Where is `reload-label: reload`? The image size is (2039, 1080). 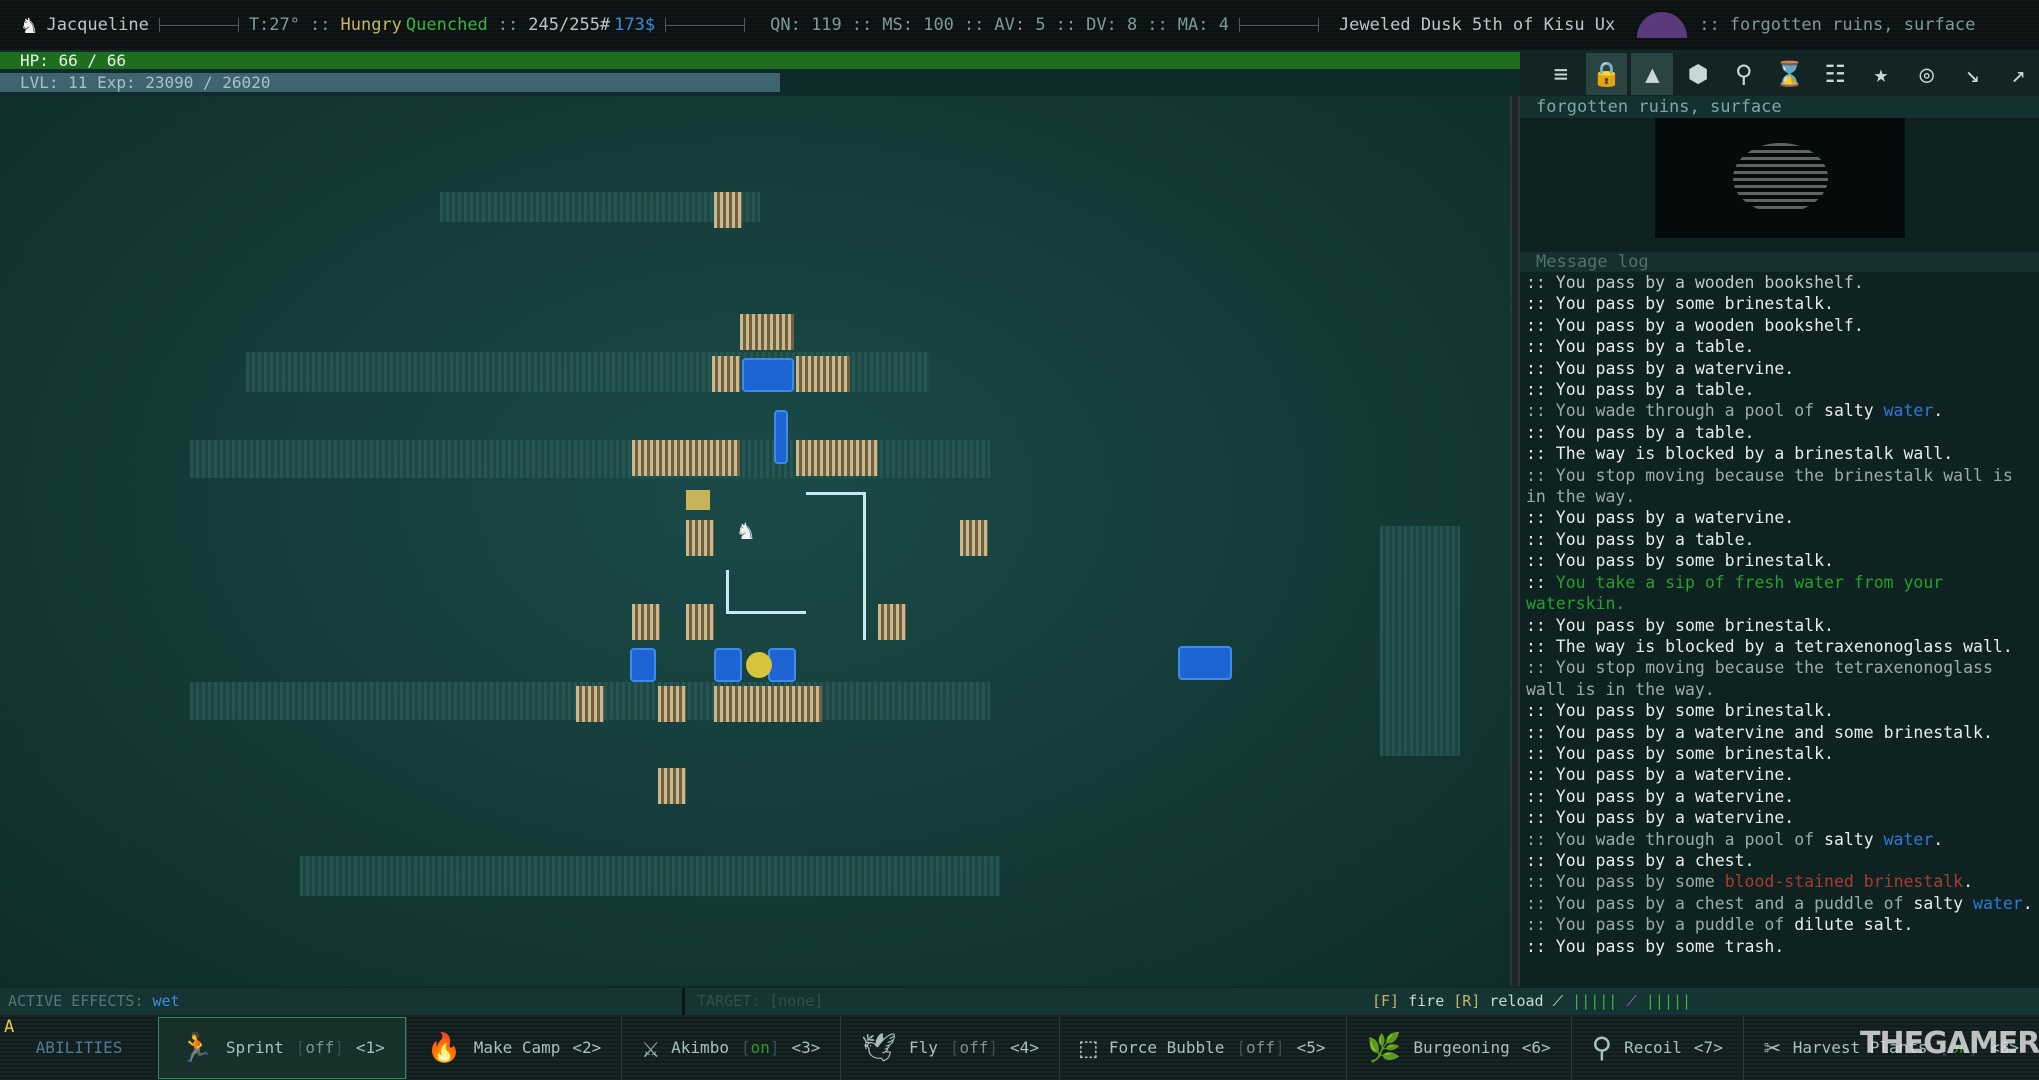
reload-label: reload is located at coordinates (1516, 1001).